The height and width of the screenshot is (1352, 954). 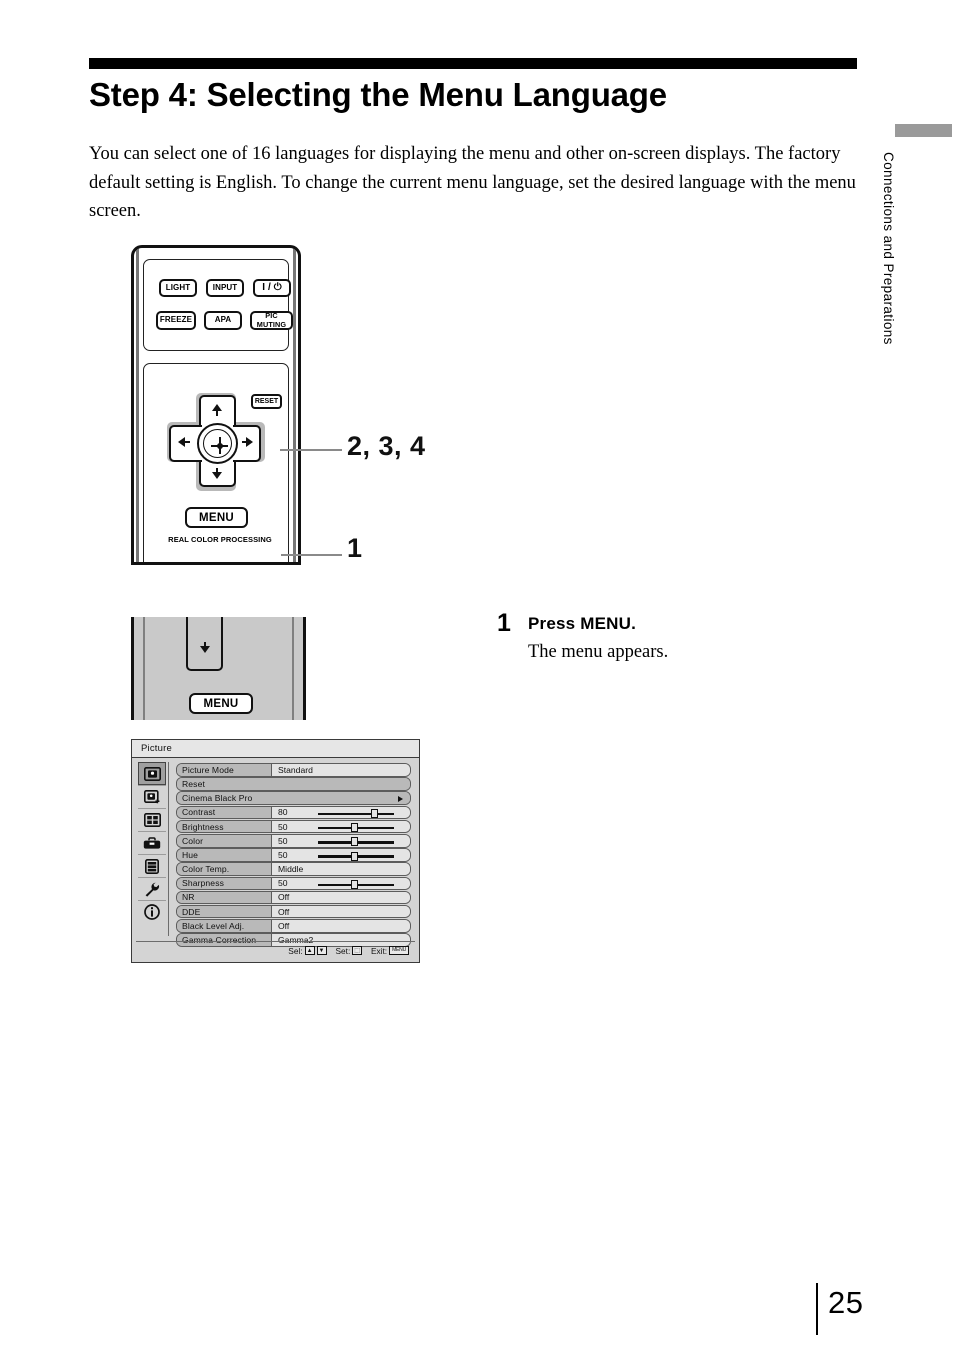 What do you see at coordinates (152, 842) in the screenshot?
I see `osd-toolbox-icon` at bounding box center [152, 842].